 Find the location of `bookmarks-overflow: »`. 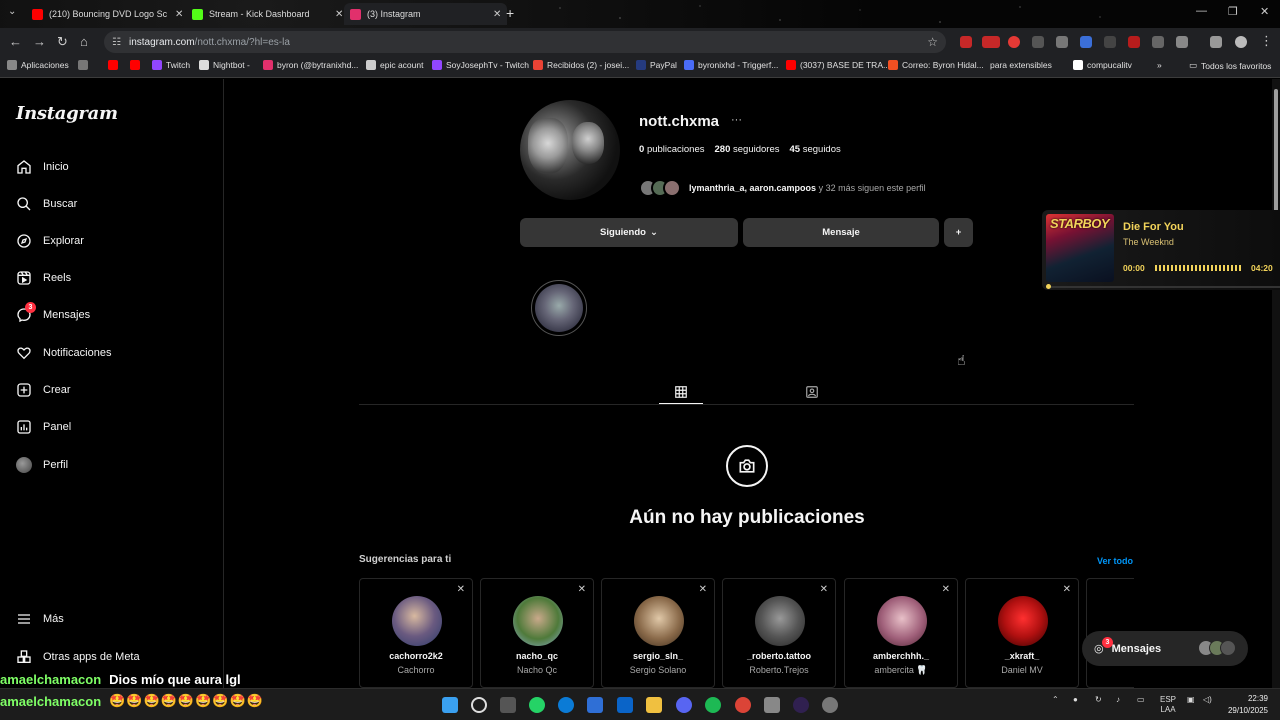

bookmarks-overflow: » is located at coordinates (1159, 65).